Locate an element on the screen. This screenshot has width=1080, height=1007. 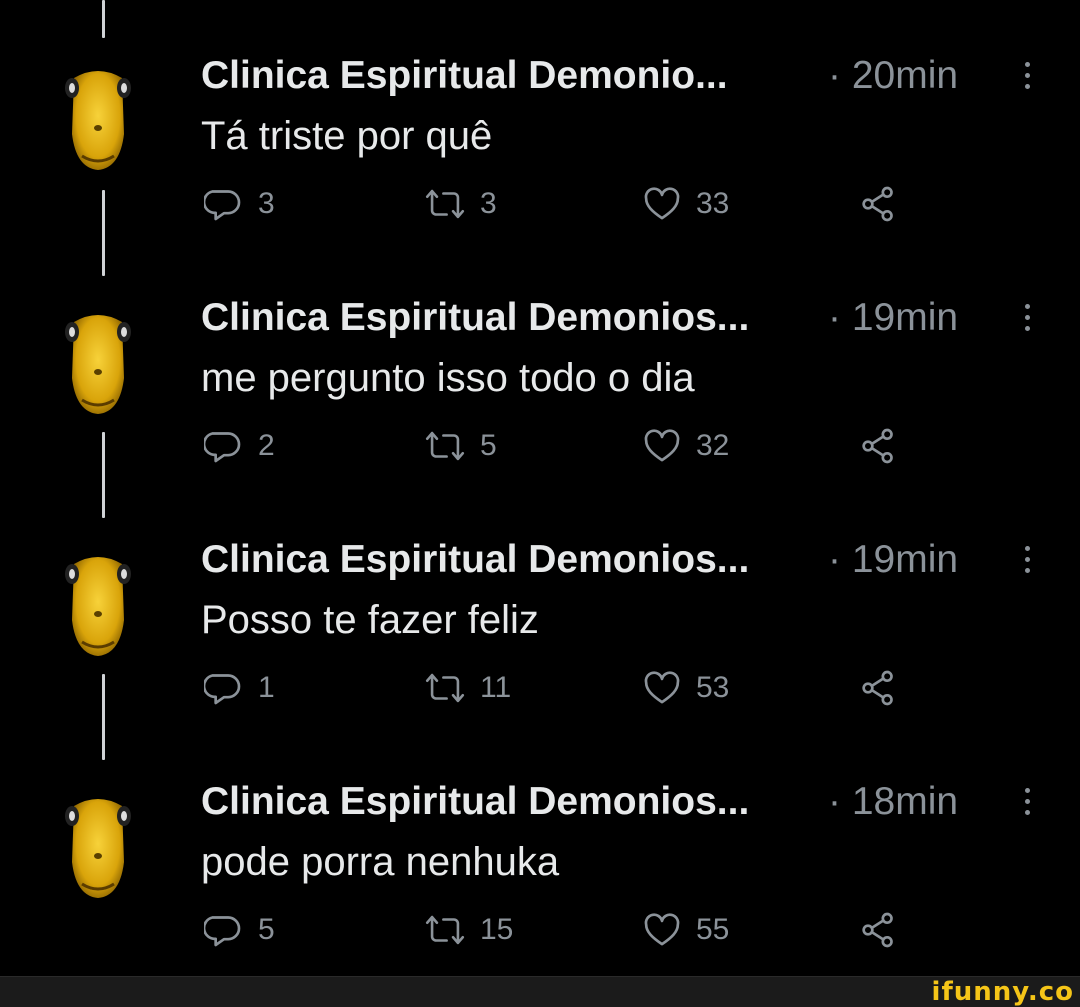
retweet-count: 5 is located at coordinates (488, 445).